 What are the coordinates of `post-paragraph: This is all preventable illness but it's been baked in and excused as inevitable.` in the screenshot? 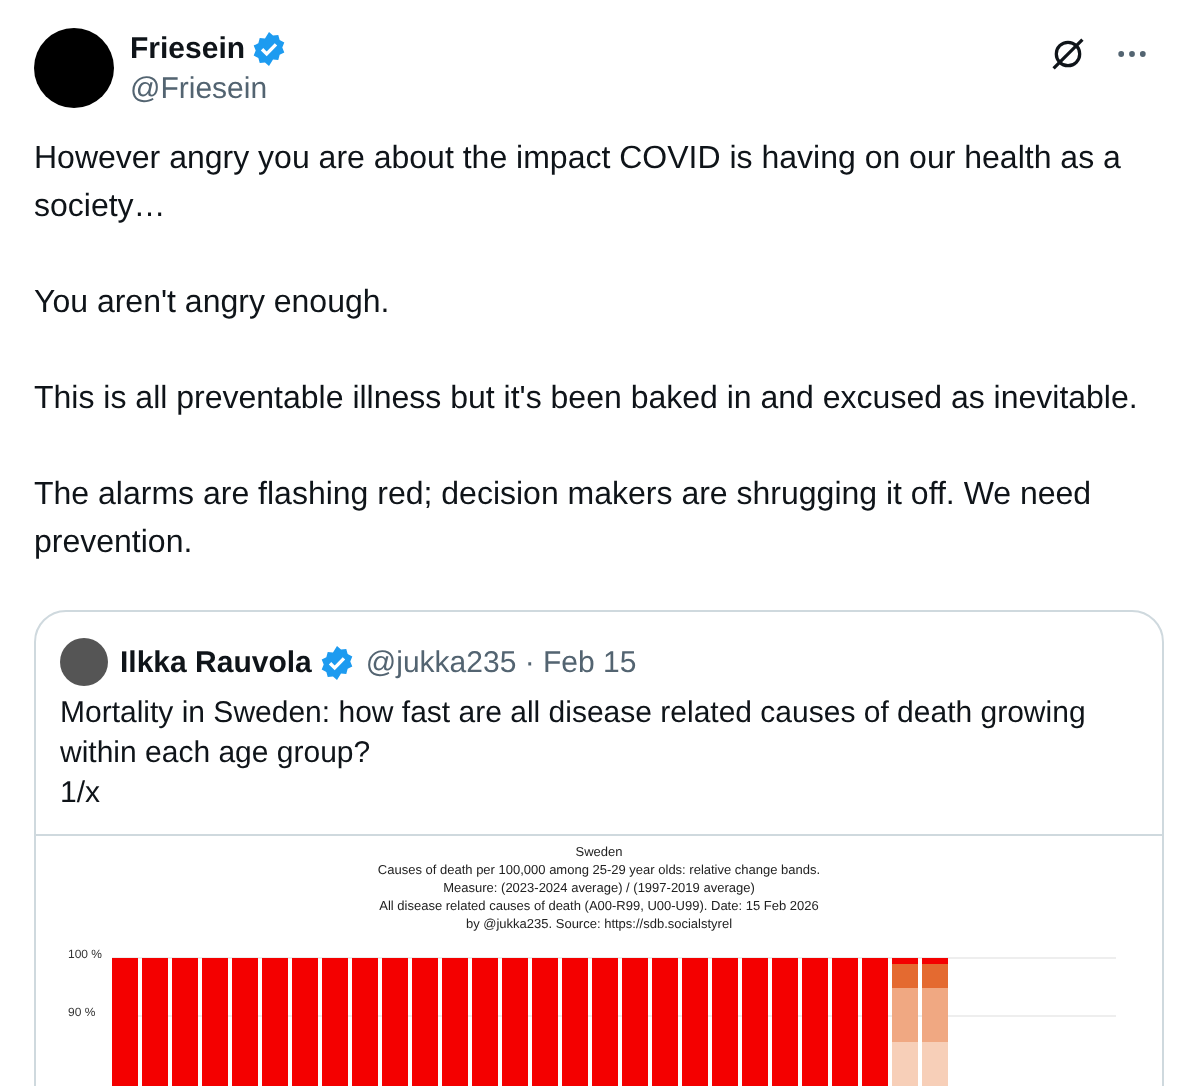 It's located at (587, 400).